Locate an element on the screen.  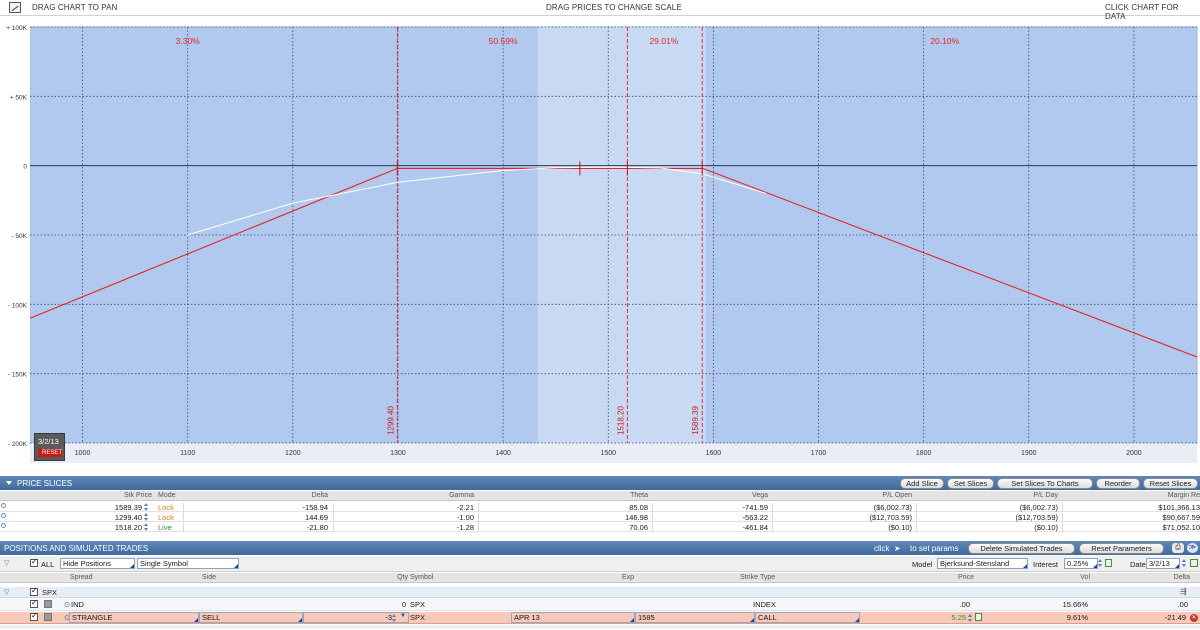
date-reset-badge: 3/2/13 RESET is located at coordinates (49, 447).